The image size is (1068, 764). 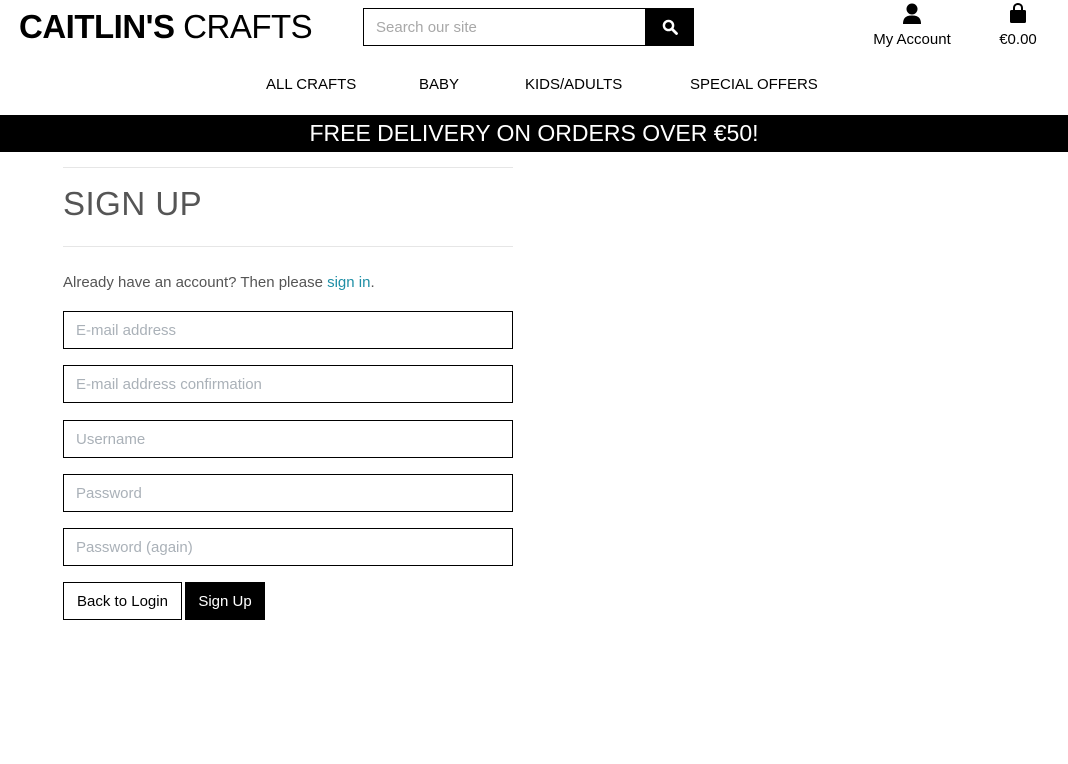 What do you see at coordinates (912, 14) in the screenshot?
I see `user-icon` at bounding box center [912, 14].